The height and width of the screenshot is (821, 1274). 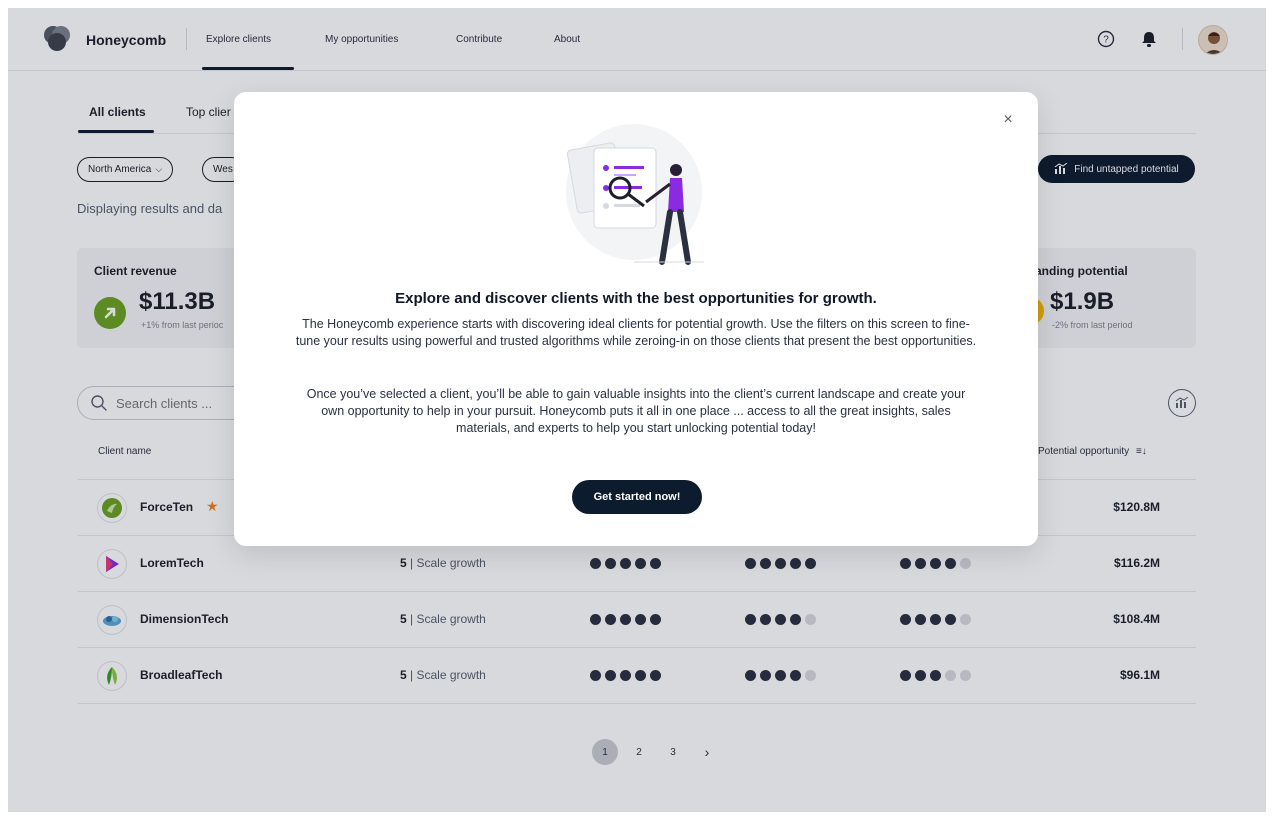 I want to click on search-illustration-icon, so click(x=635, y=194).